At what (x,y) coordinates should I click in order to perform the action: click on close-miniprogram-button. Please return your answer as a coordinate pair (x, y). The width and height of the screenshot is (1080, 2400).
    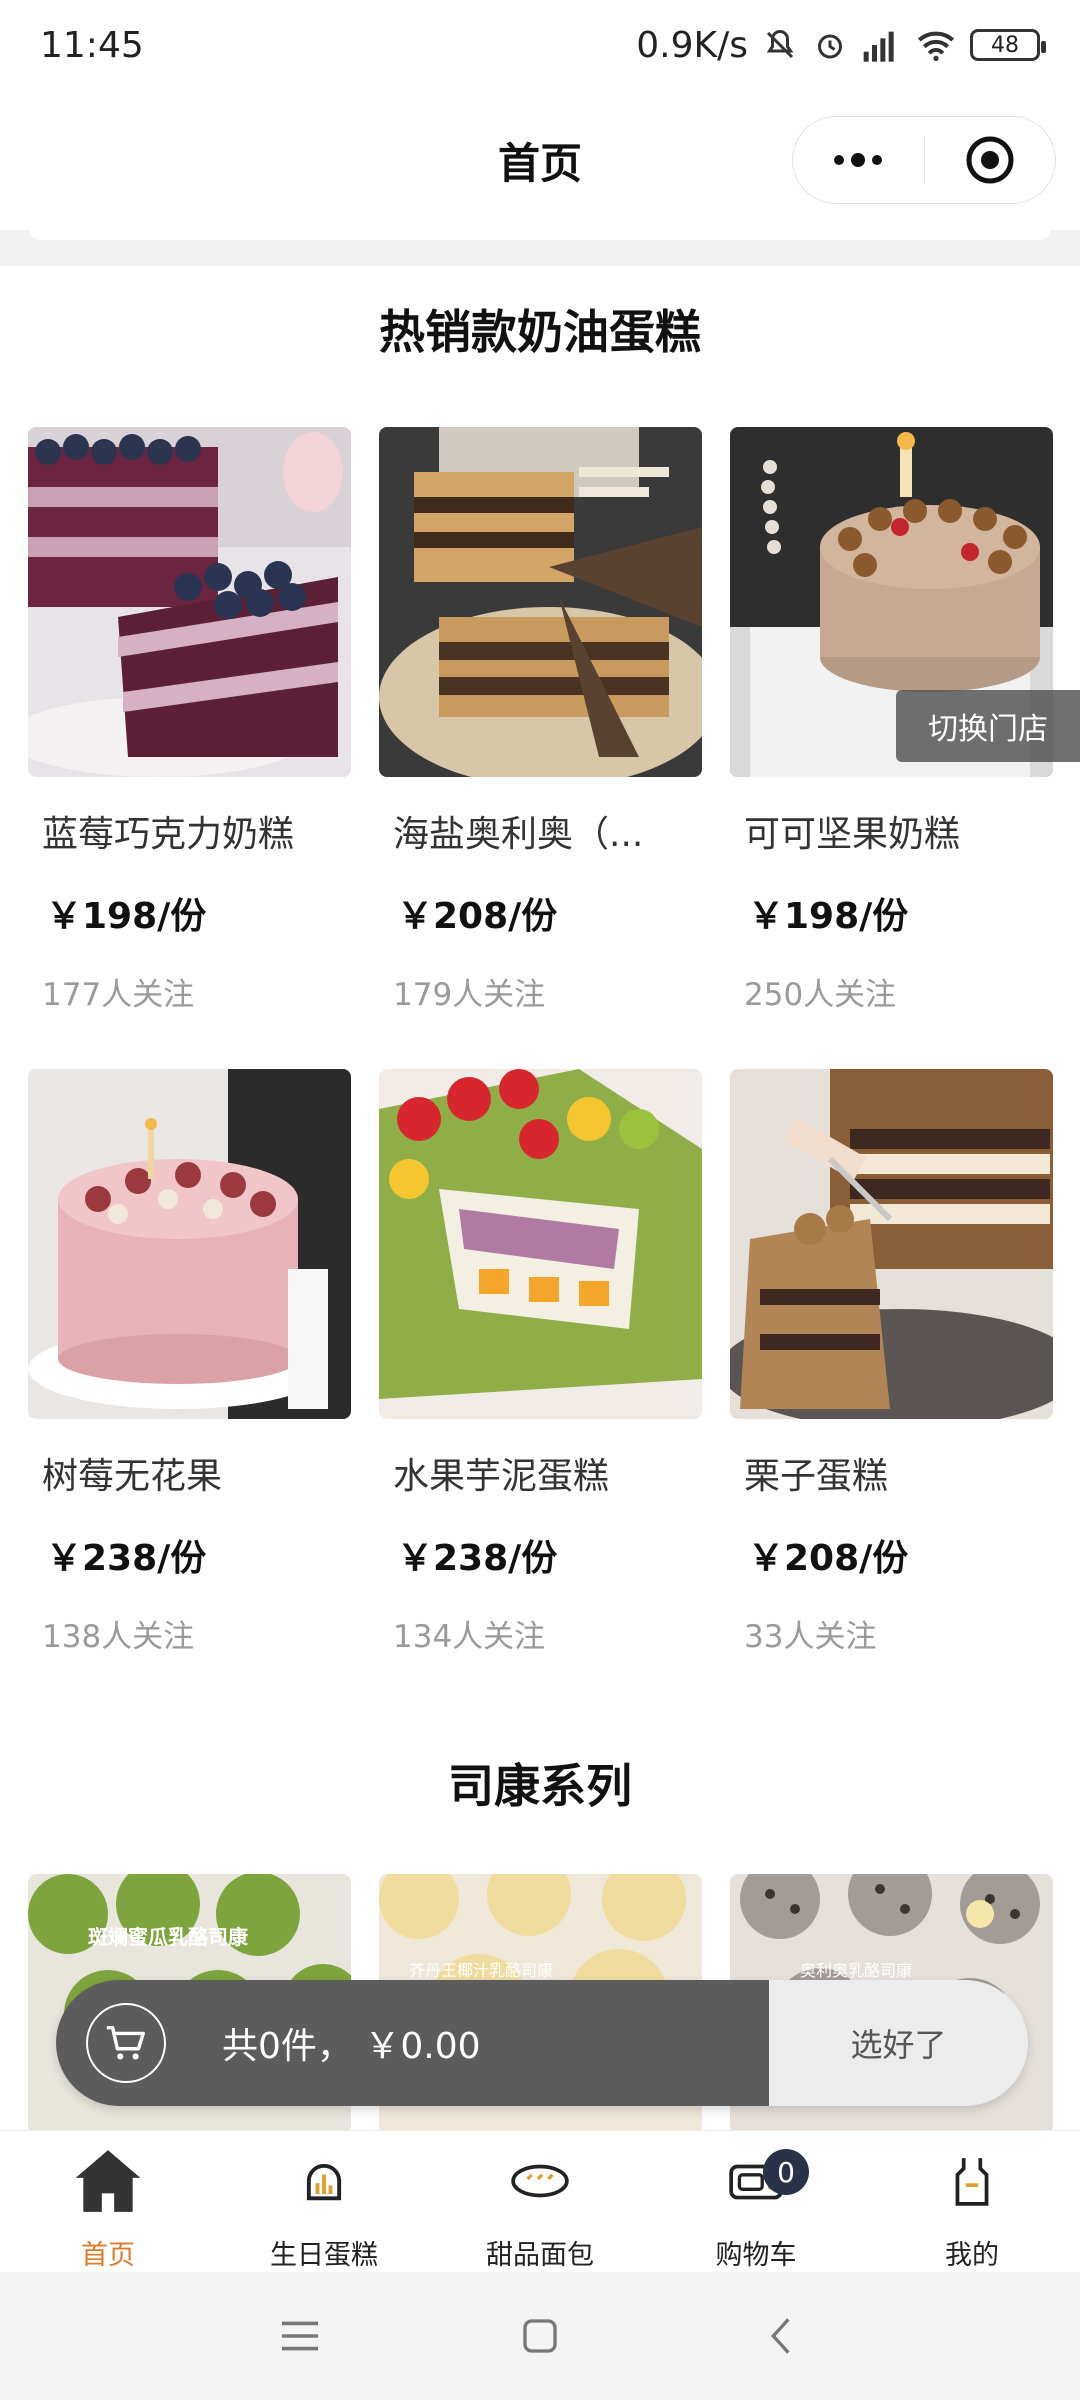
    Looking at the image, I should click on (990, 160).